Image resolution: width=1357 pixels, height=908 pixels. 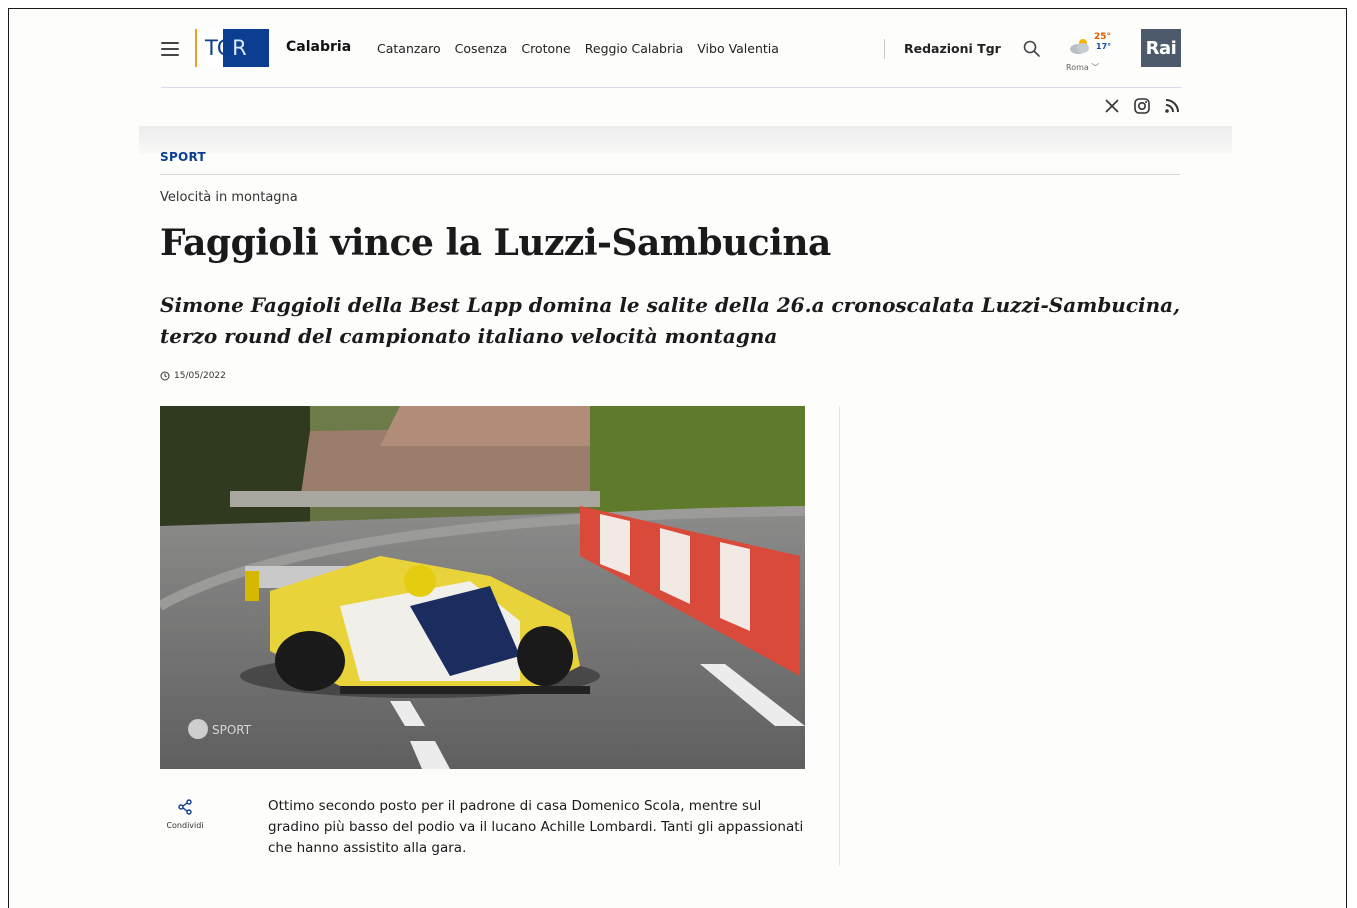 What do you see at coordinates (193, 376) in the screenshot?
I see `article-date: 15/05/2022` at bounding box center [193, 376].